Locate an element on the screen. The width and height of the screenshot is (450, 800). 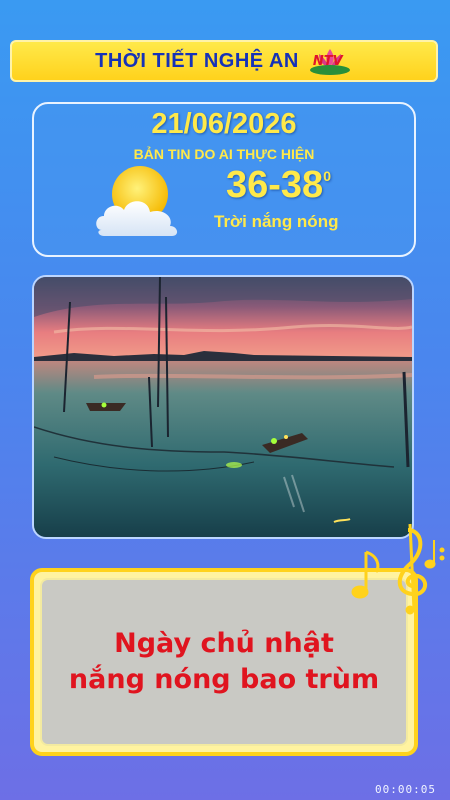
weather-condition: Trời nắng nóng is located at coordinates (276, 221).